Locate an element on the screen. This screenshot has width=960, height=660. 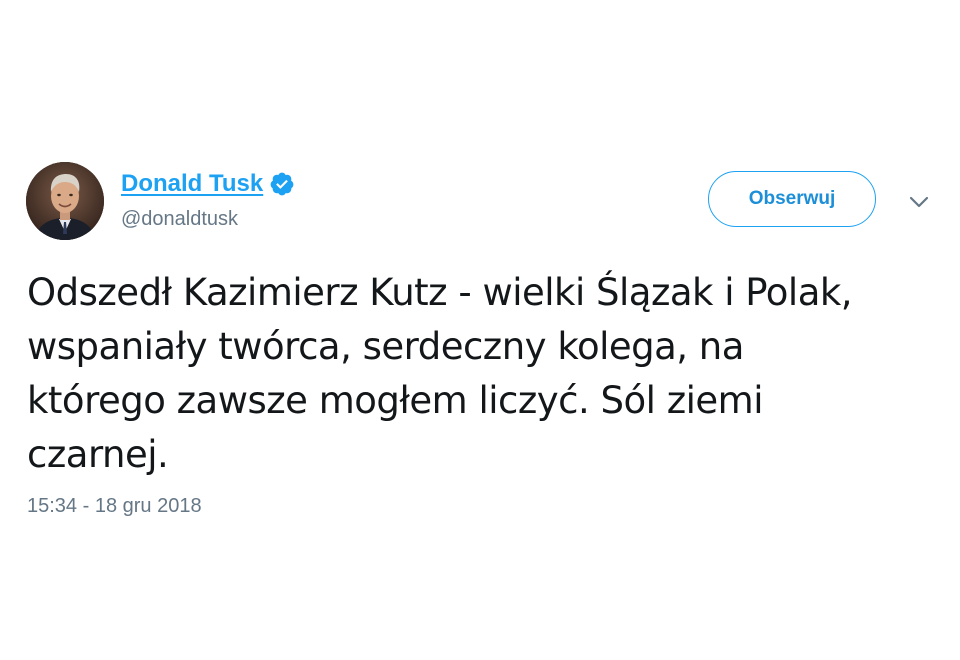
tweet-timestamp: 15:34 - 18 gru 2018 is located at coordinates (114, 506).